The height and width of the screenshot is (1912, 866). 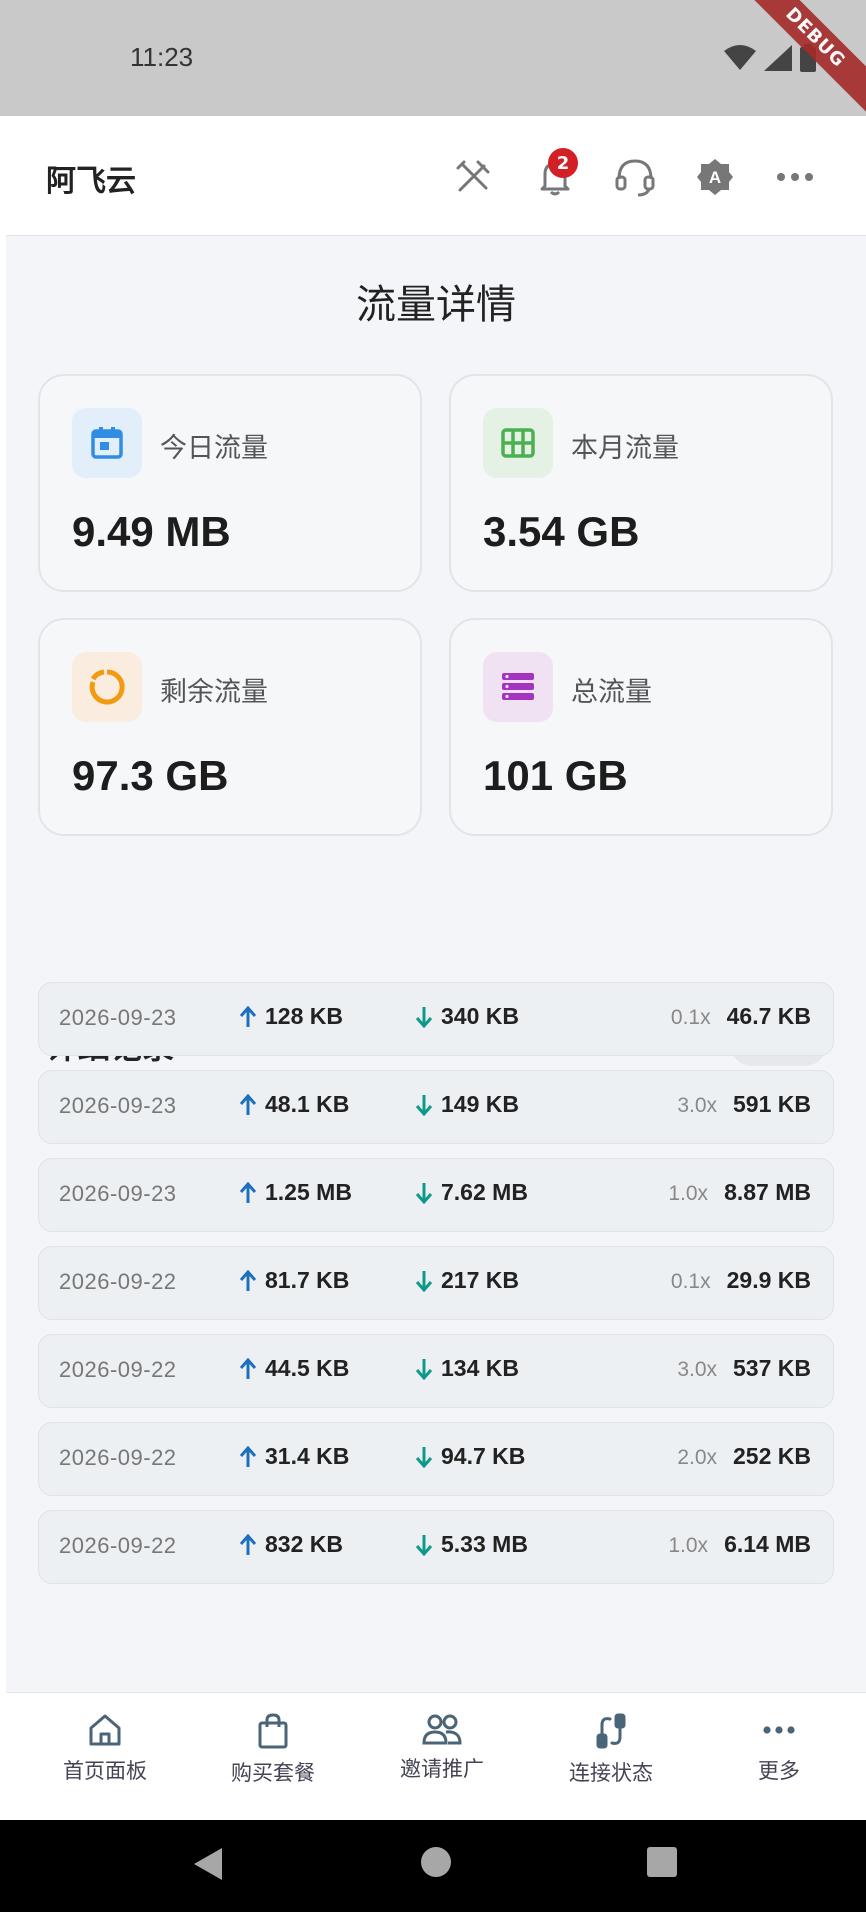 What do you see at coordinates (484, 1544) in the screenshot?
I see `record-download-value: 5.33 MB` at bounding box center [484, 1544].